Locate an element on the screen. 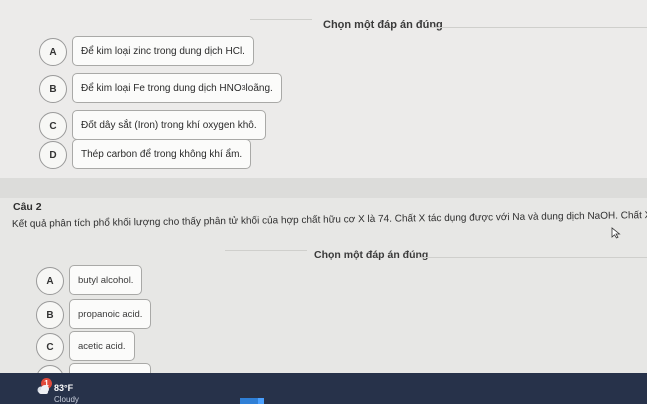 This screenshot has width=647, height=404. option-text: propanoic acid. is located at coordinates (110, 314).